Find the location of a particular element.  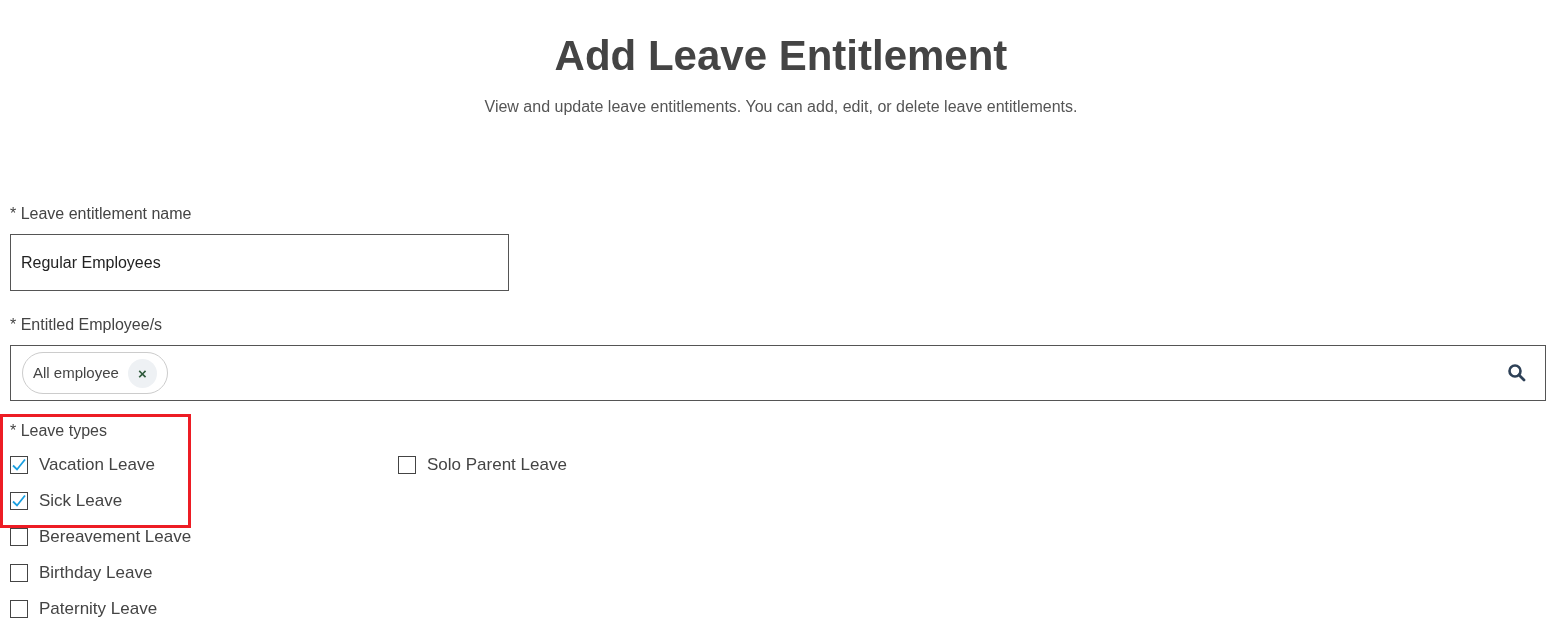

chip-label: All employee is located at coordinates (76, 372).